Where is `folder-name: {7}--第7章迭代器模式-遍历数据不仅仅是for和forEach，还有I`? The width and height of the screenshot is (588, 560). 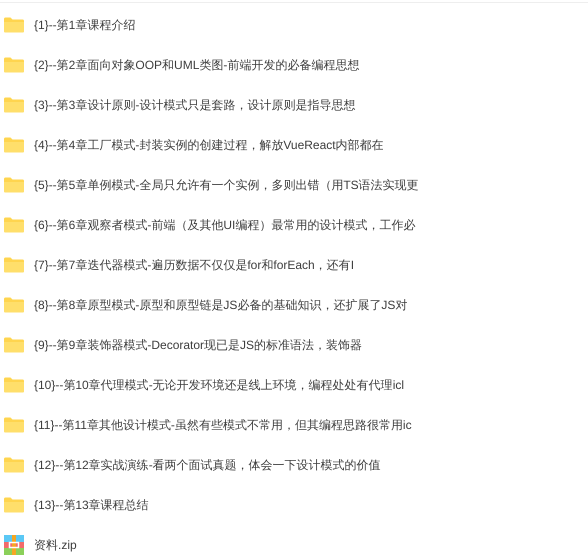 folder-name: {7}--第7章迭代器模式-遍历数据不仅仅是for和forEach，还有I is located at coordinates (194, 265).